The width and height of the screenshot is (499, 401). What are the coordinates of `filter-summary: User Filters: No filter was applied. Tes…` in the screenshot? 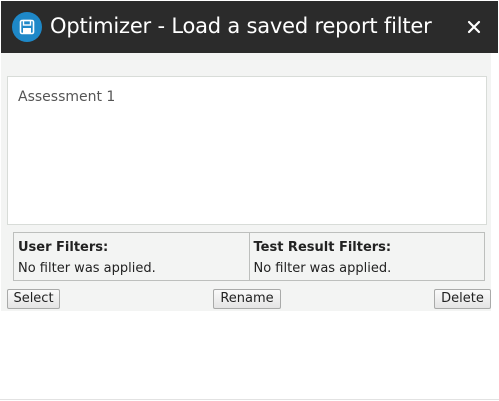 It's located at (249, 256).